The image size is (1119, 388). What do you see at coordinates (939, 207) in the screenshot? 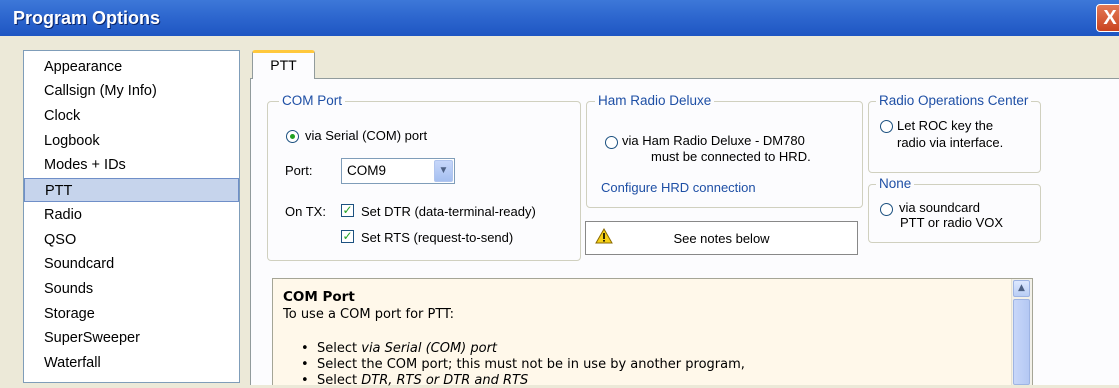
I see `soundcard-option-line1: via soundcard` at bounding box center [939, 207].